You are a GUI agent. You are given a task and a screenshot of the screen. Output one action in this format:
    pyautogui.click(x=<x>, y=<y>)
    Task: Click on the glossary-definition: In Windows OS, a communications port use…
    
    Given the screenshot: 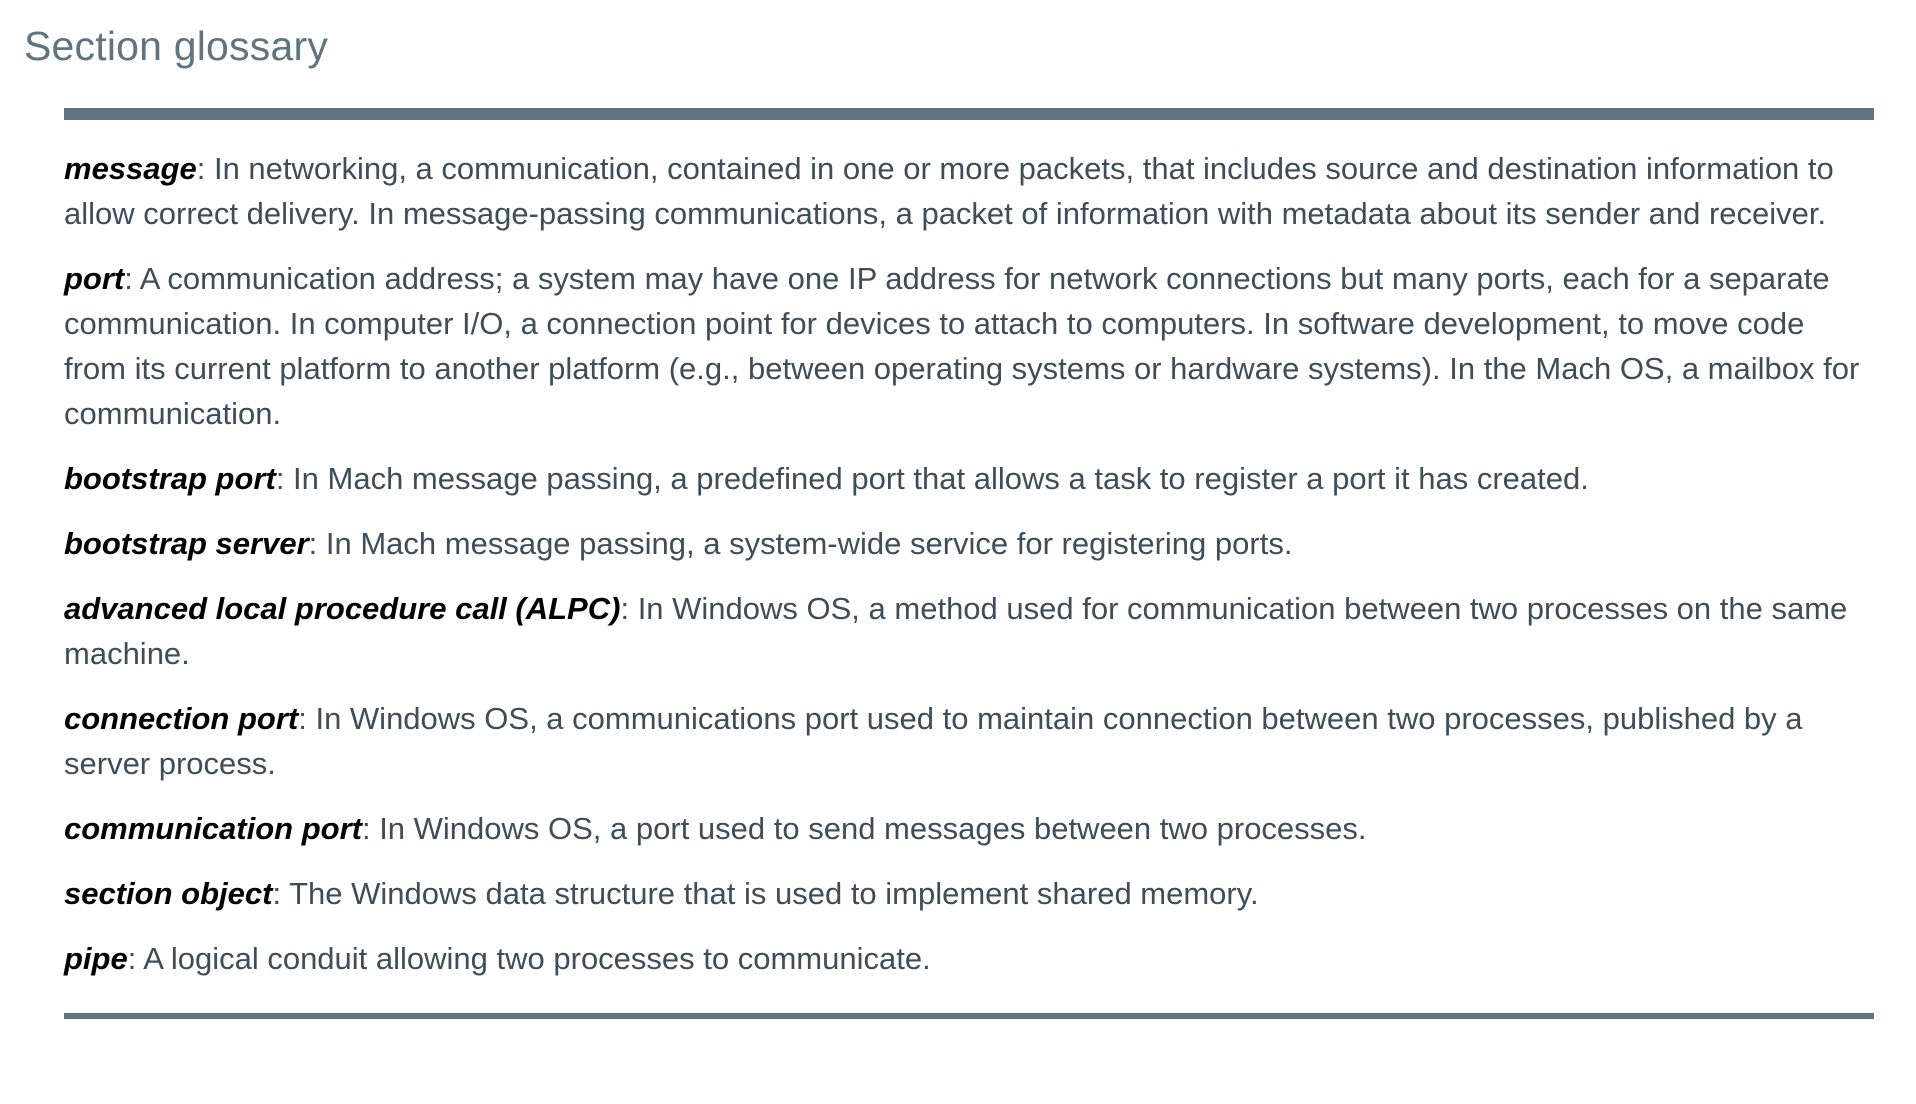 What is the action you would take?
    pyautogui.click(x=933, y=741)
    